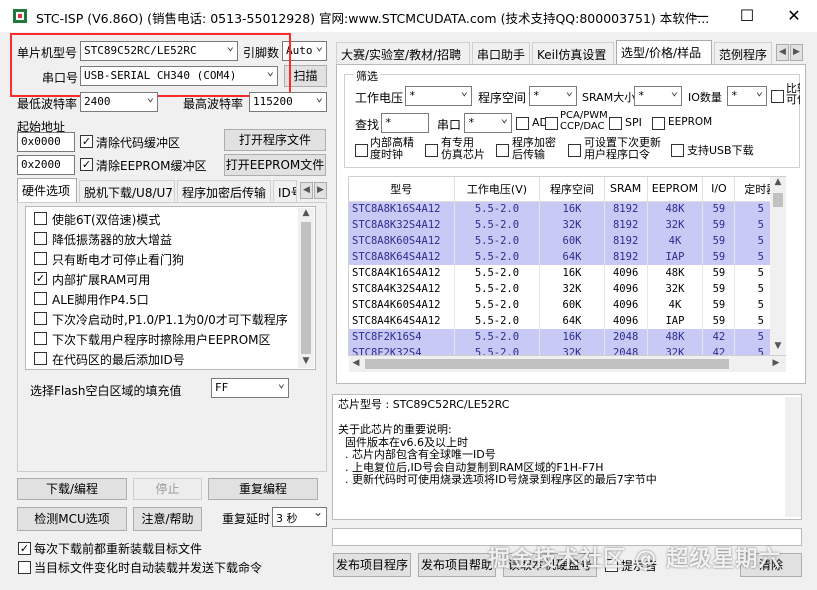  I want to click on open-eeprom-file-button: 打开EEPROM文件, so click(275, 165).